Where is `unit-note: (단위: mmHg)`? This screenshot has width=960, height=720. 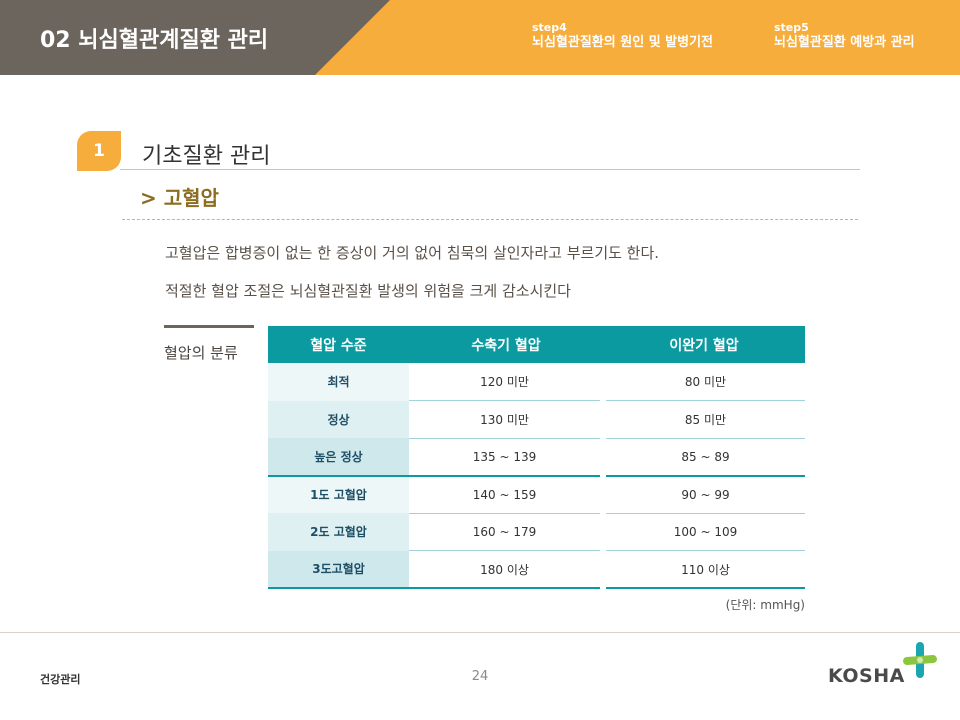 unit-note: (단위: mmHg) is located at coordinates (765, 605).